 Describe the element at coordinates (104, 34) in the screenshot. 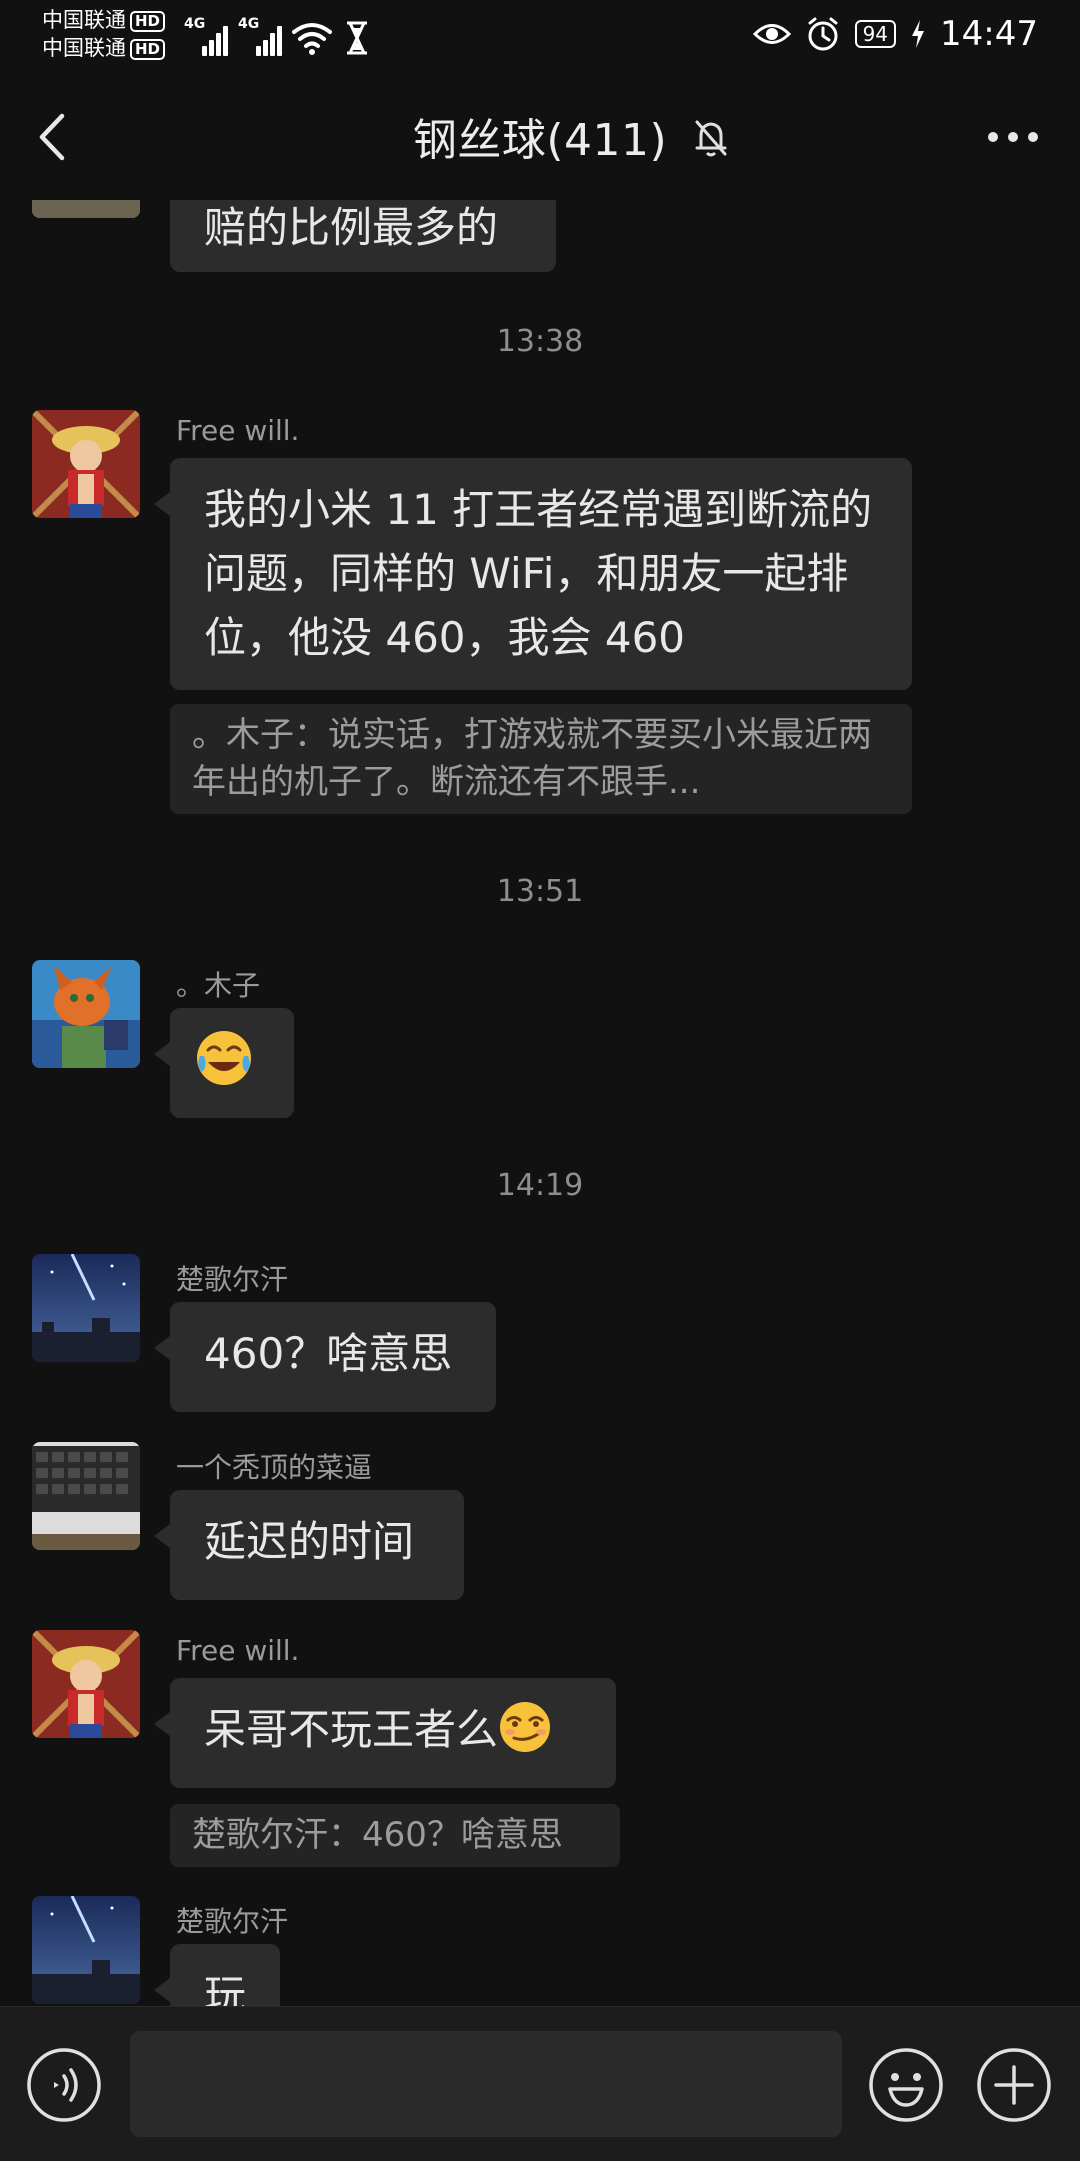

I see `carrier-info: 中国联通 HD 中国联通 HD` at that location.